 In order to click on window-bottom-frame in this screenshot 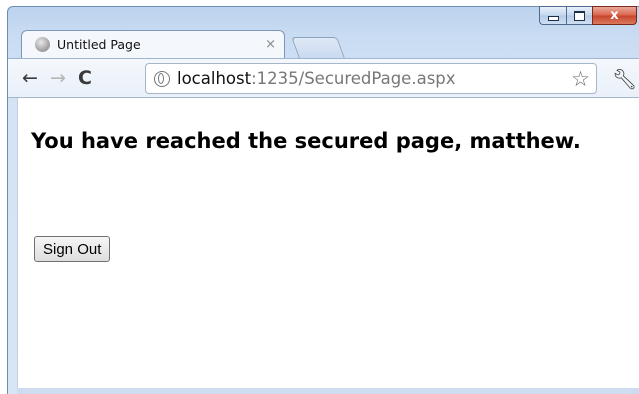, I will do `click(328, 391)`.